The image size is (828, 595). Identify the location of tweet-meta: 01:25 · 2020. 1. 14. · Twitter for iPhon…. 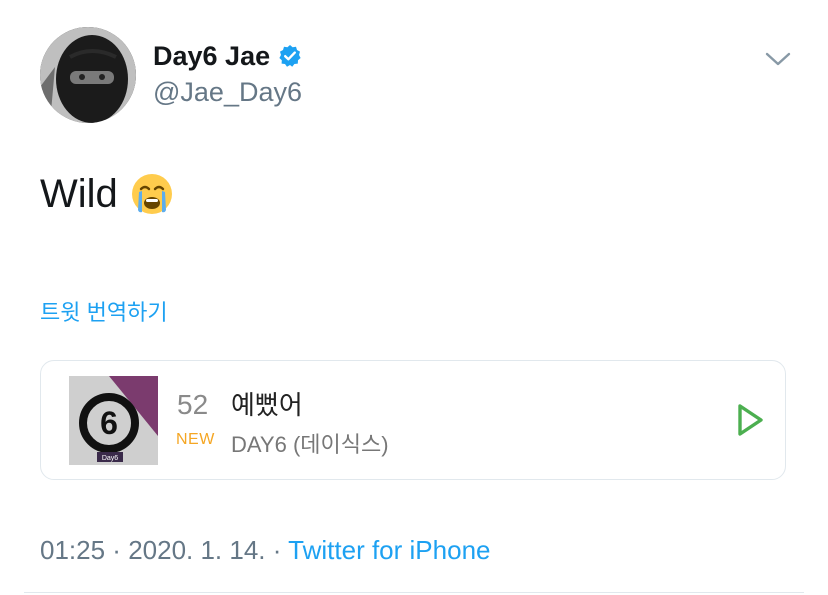
(265, 550).